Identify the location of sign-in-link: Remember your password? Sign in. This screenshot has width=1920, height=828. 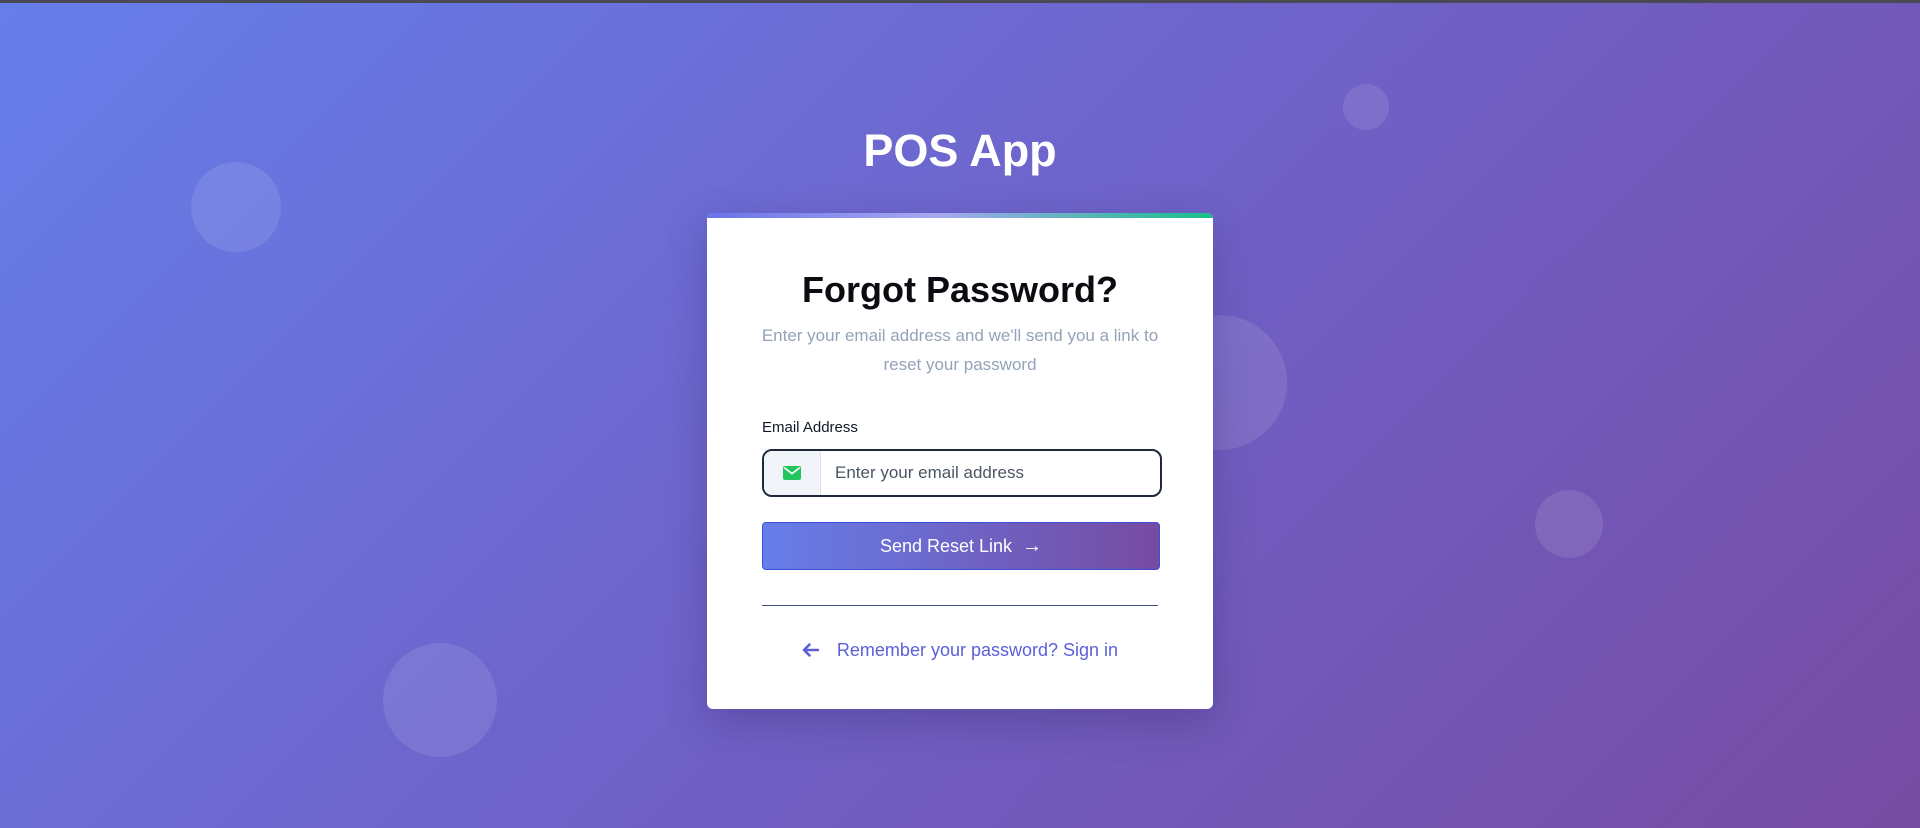
(960, 650).